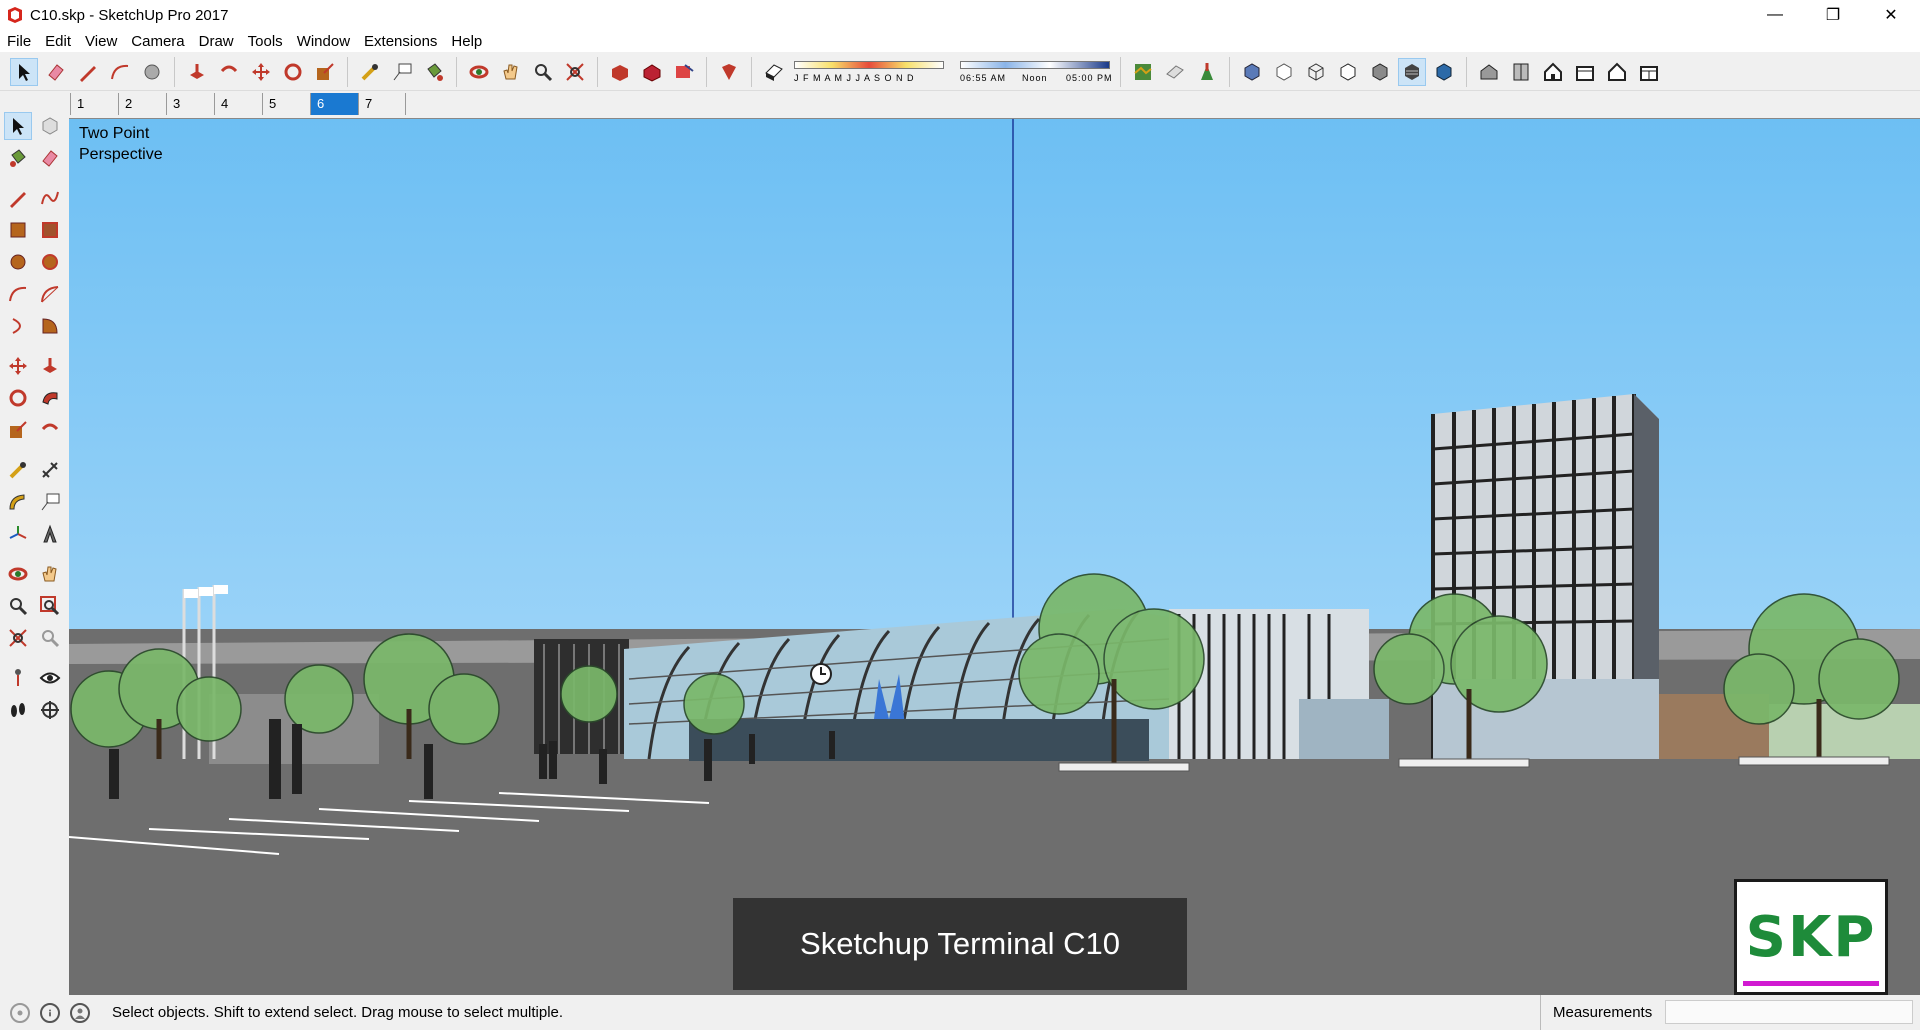 The height and width of the screenshot is (1030, 1920). Describe the element at coordinates (50, 262) in the screenshot. I see `polygon-tool-button` at that location.